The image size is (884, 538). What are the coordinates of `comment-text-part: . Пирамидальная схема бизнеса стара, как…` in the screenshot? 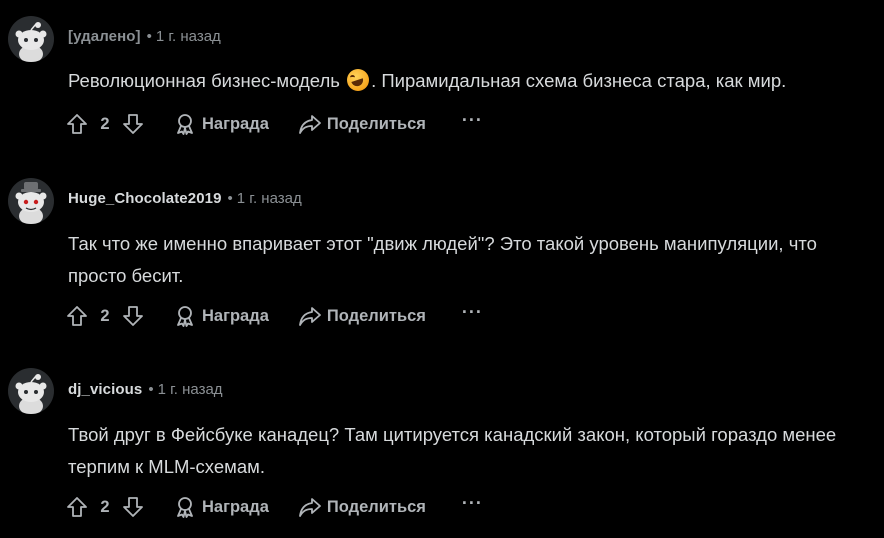 It's located at (579, 80).